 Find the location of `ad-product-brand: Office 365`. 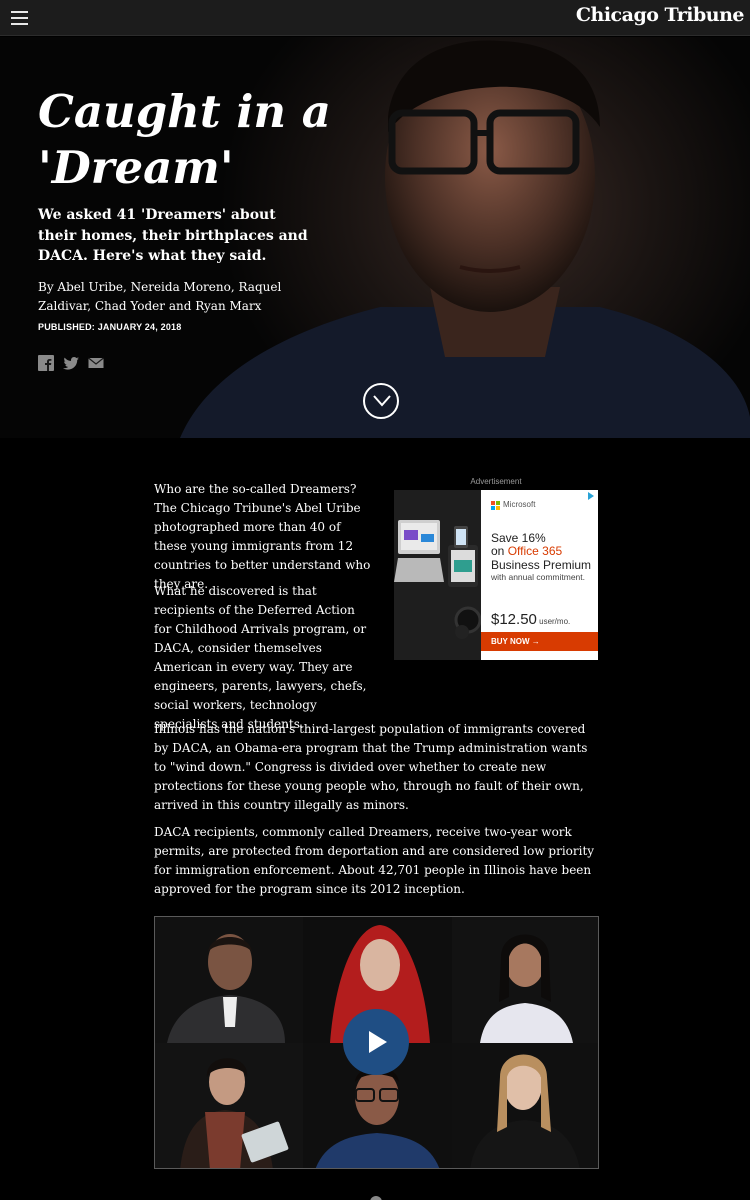

ad-product-brand: Office 365 is located at coordinates (535, 551).